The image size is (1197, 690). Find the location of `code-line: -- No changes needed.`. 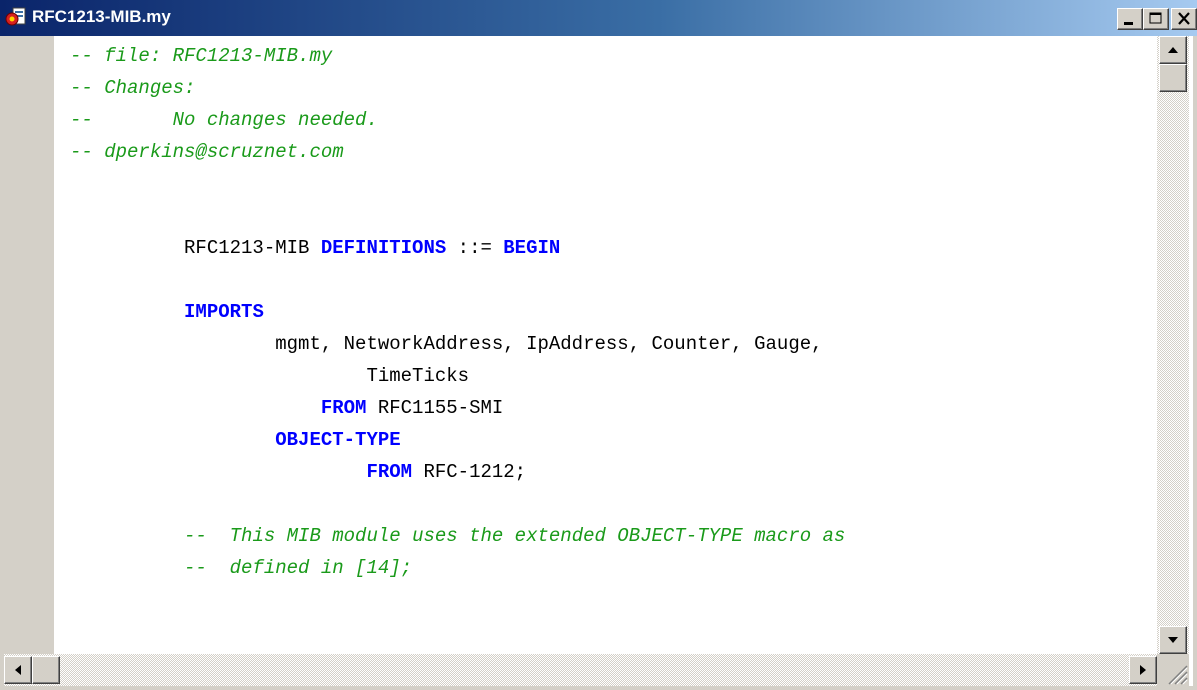

code-line: -- No changes needed. is located at coordinates (224, 120).